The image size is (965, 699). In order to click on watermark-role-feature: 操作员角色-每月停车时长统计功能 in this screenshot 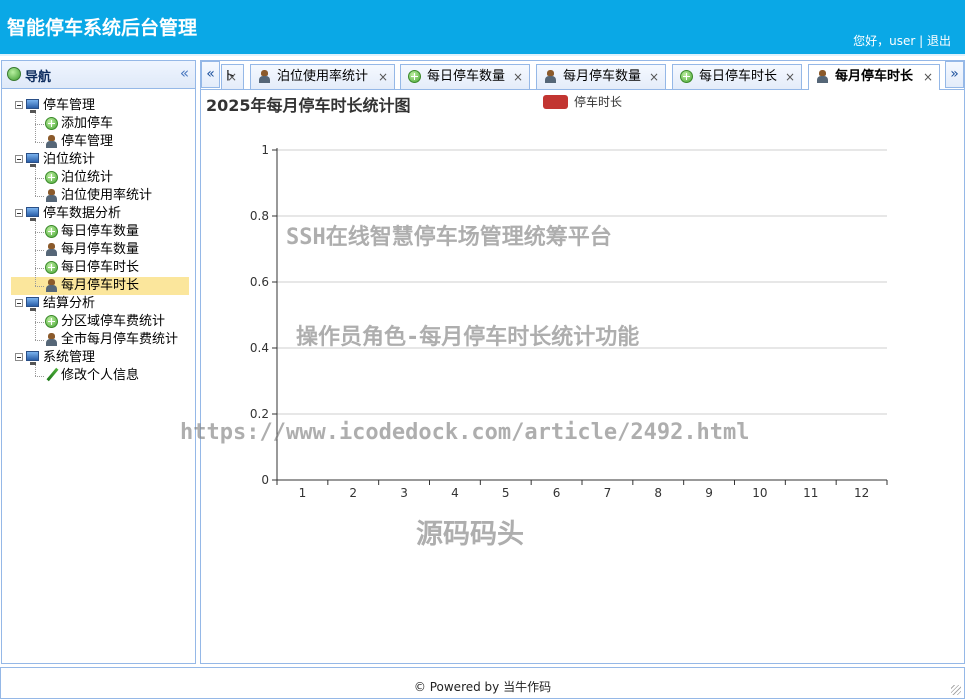, I will do `click(468, 337)`.